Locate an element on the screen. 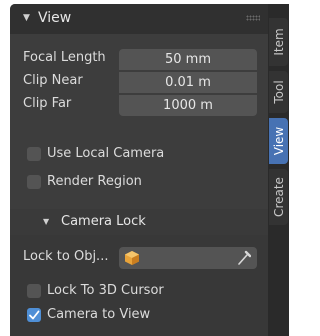 The image size is (320, 336). clip-near-label: Clip Near is located at coordinates (53, 80).